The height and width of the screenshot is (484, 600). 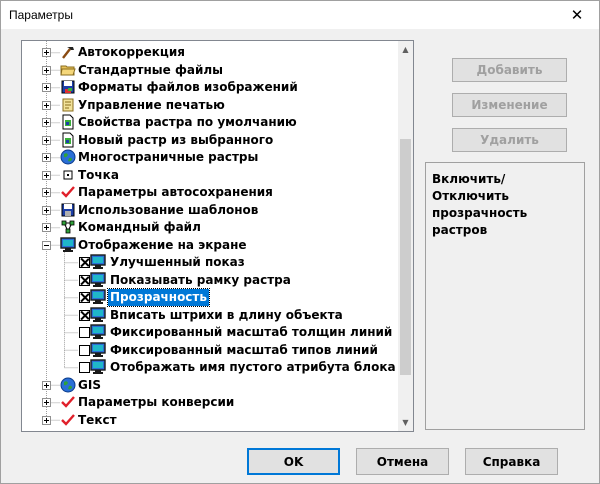 What do you see at coordinates (175, 192) in the screenshot?
I see `tree-item-label: Параметры автосохранения` at bounding box center [175, 192].